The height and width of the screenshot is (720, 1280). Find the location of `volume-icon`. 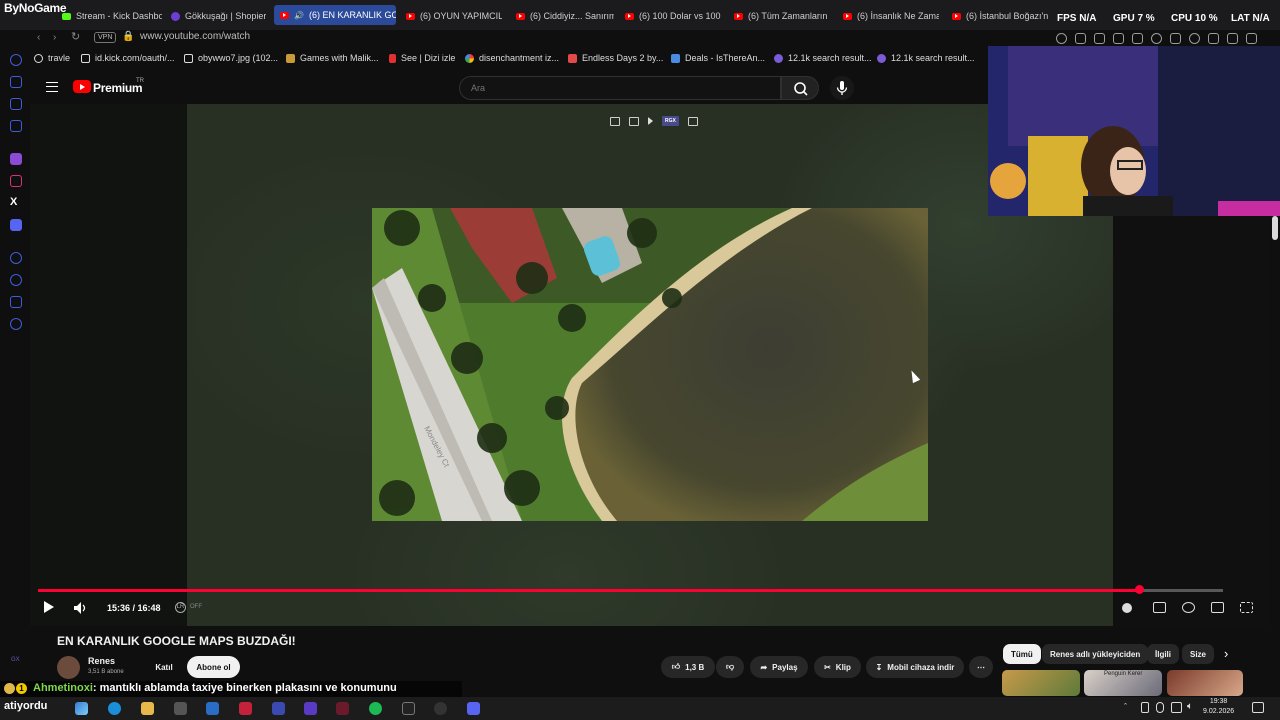

volume-icon is located at coordinates (81, 608).